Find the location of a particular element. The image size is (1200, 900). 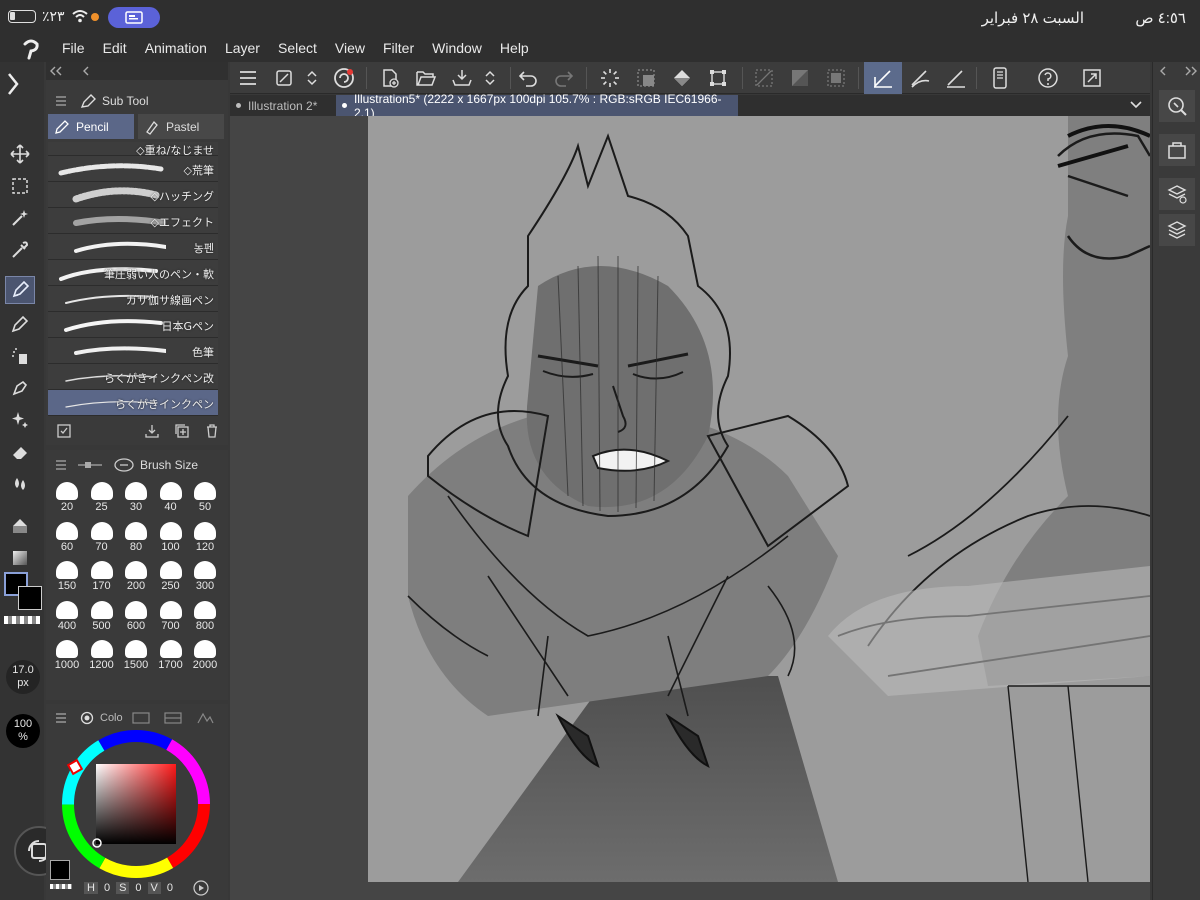

menu-layer: Layer is located at coordinates (242, 48).